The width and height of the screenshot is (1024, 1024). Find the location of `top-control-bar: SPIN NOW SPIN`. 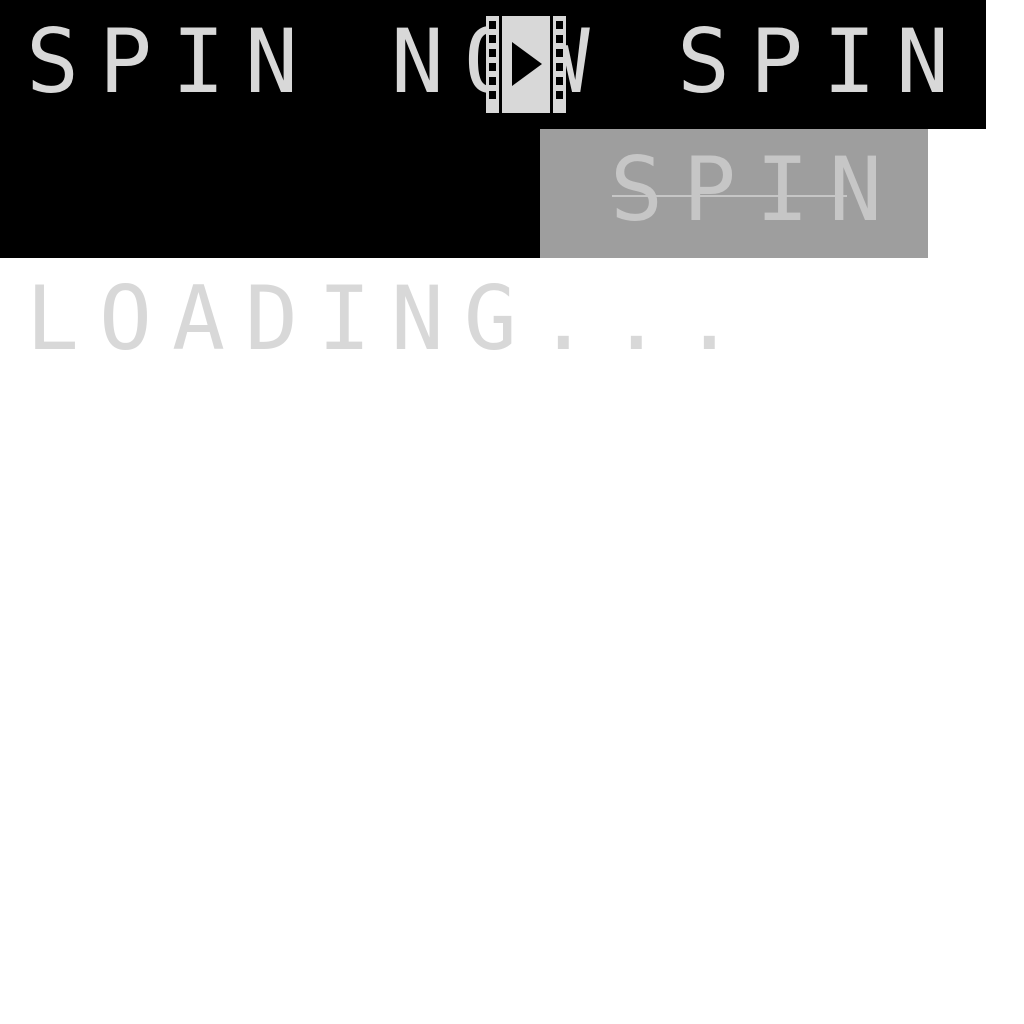

top-control-bar: SPIN NOW SPIN is located at coordinates (493, 64).